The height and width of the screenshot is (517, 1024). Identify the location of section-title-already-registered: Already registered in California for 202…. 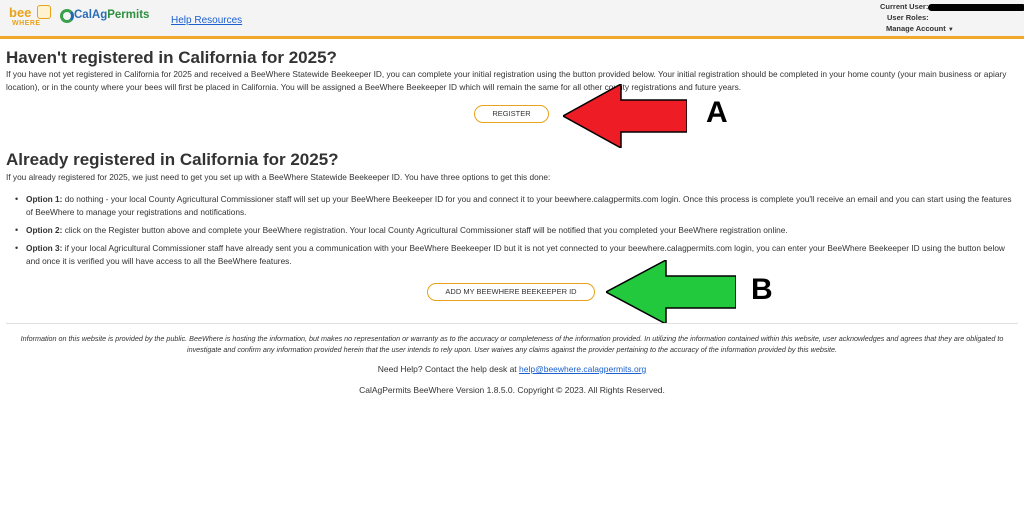
(172, 159).